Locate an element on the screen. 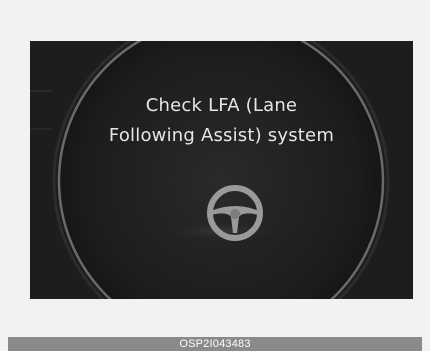 This screenshot has height=351, width=430. image-code-text: OSP2I043483 is located at coordinates (215, 344).